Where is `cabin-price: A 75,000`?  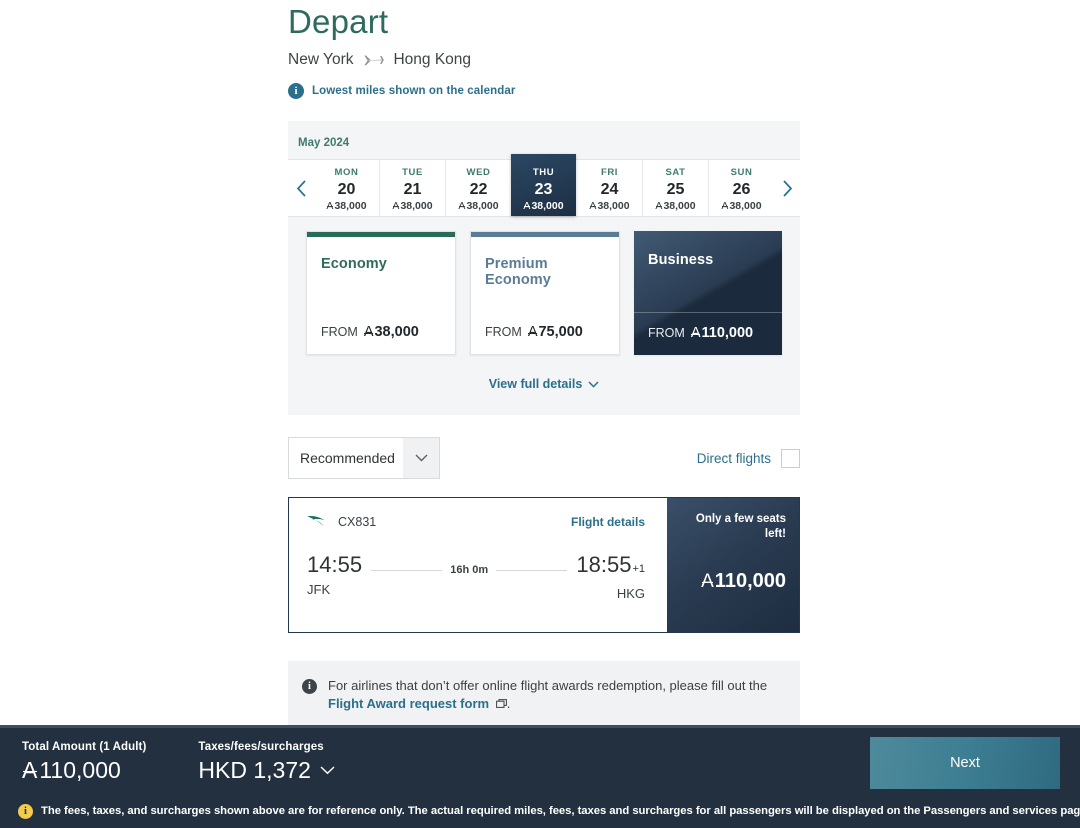
cabin-price: A 75,000 is located at coordinates (555, 332).